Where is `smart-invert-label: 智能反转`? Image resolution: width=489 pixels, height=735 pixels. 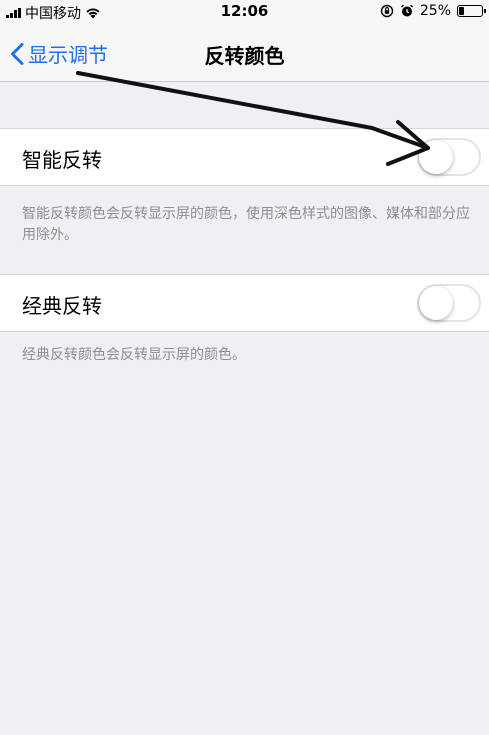
smart-invert-label: 智能反转 is located at coordinates (62, 160).